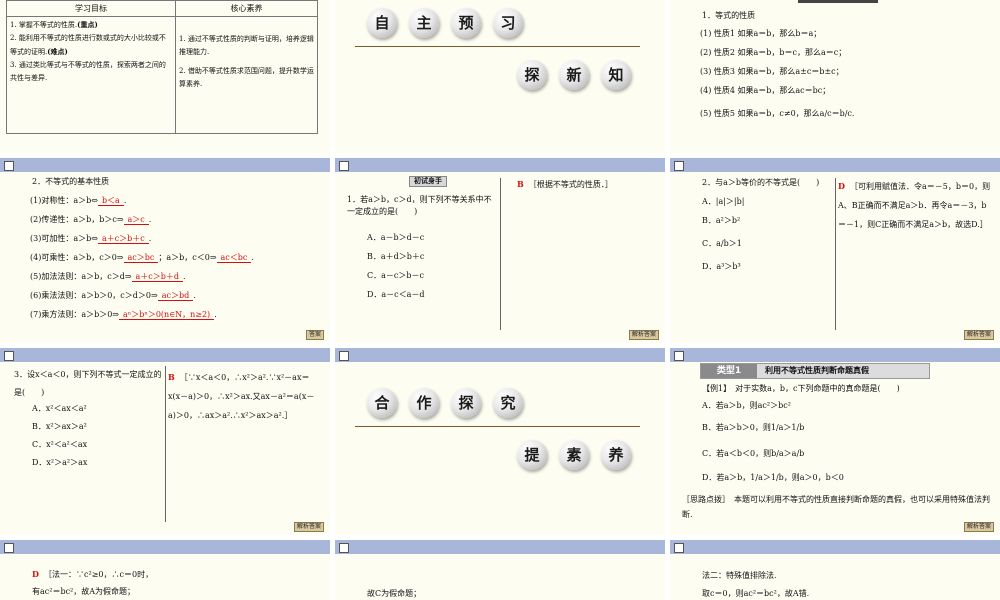 The width and height of the screenshot is (1000, 600). I want to click on property-item: (2) 性质2 如果a＝b，b＝c，那么a＝c；, so click(773, 52).